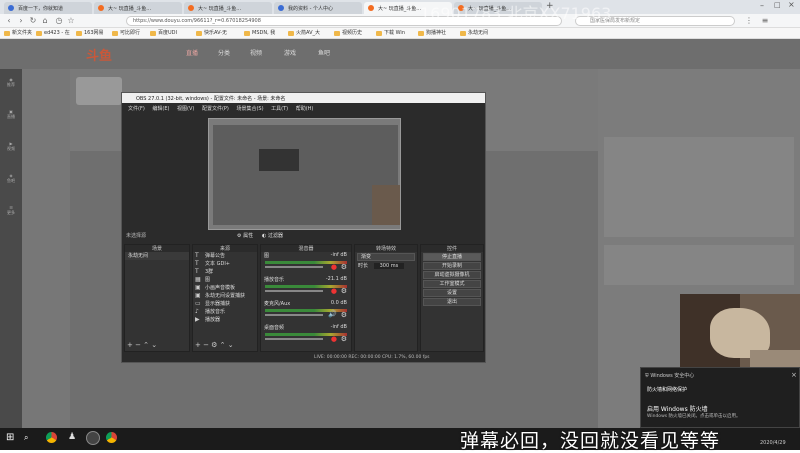 The height and width of the screenshot is (453, 800). What do you see at coordinates (192, 52) in the screenshot?
I see `nav-live: 直播` at bounding box center [192, 52].